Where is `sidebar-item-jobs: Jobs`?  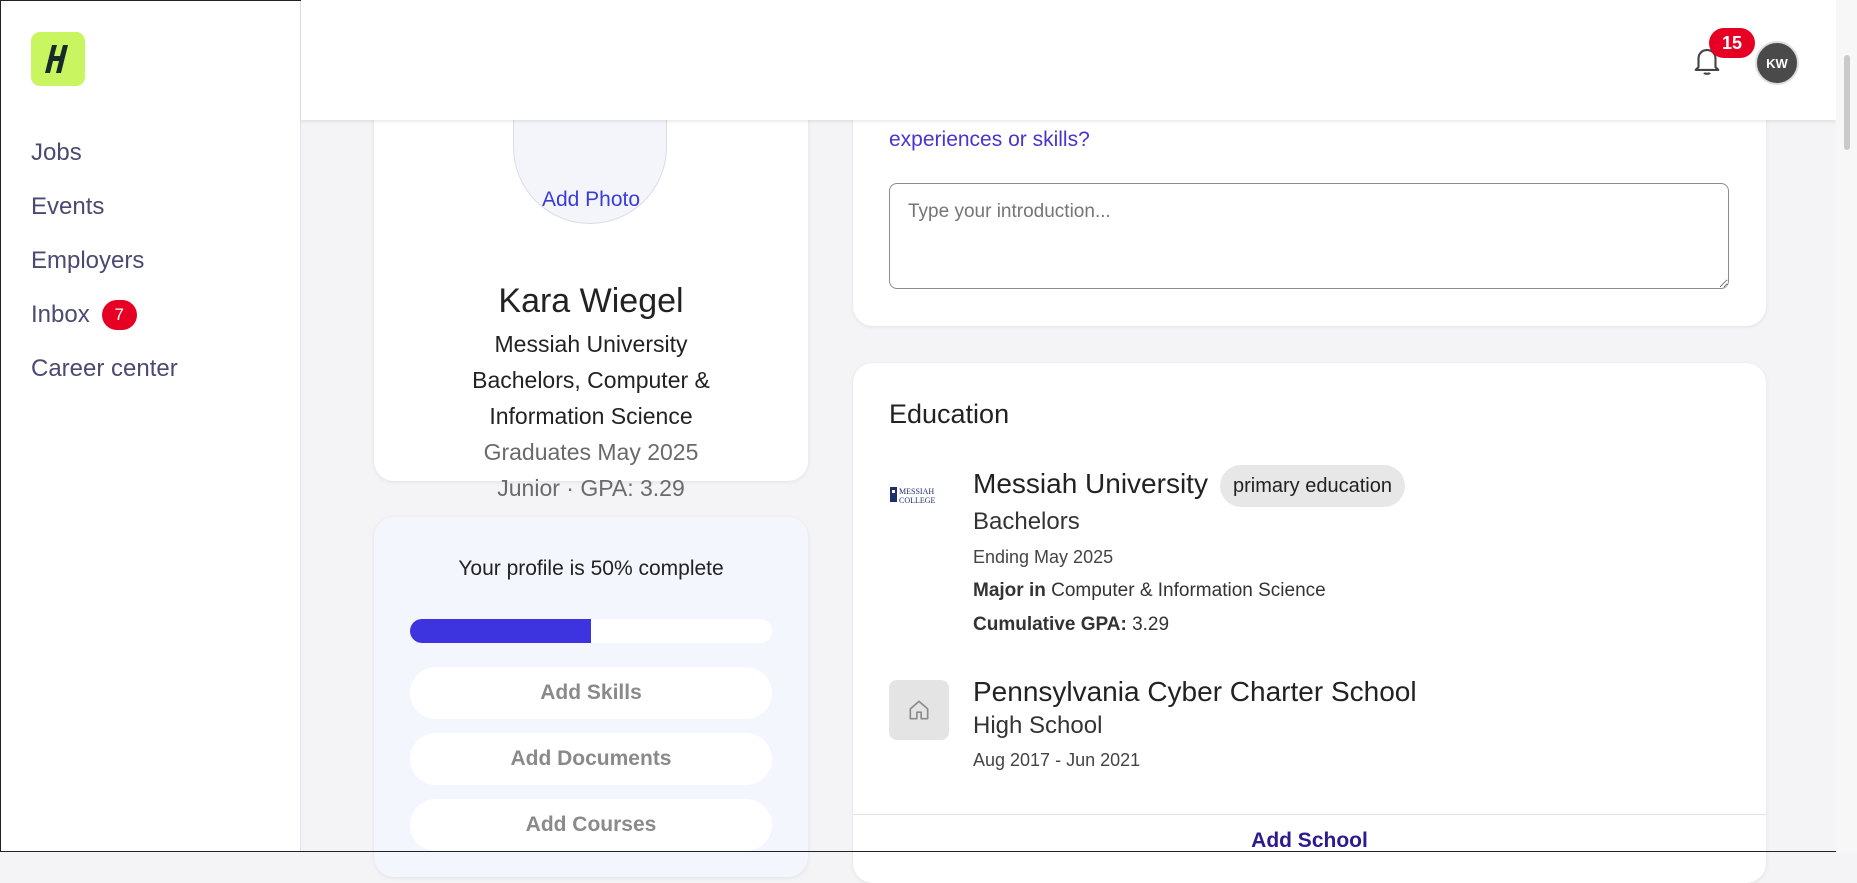
sidebar-item-jobs: Jobs is located at coordinates (104, 153).